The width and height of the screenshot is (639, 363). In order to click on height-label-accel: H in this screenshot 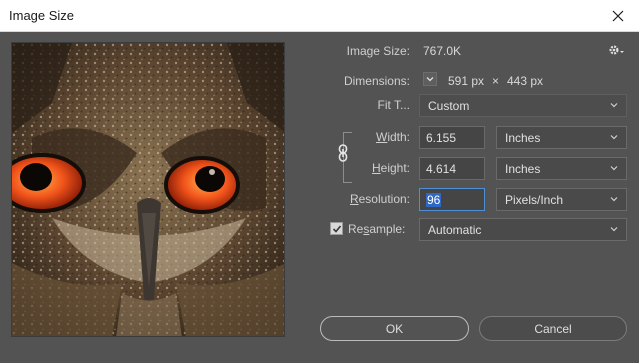, I will do `click(376, 168)`.